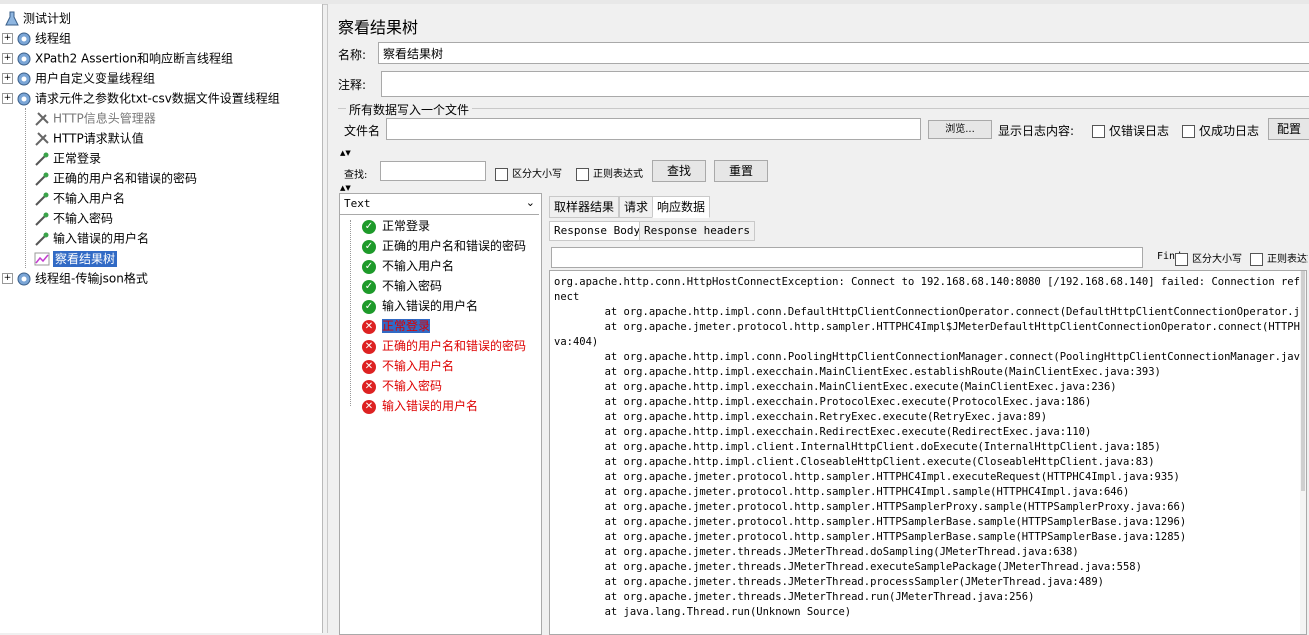  Describe the element at coordinates (609, 173) in the screenshot. I see `search-regex-checkbox: 正则表达式` at that location.